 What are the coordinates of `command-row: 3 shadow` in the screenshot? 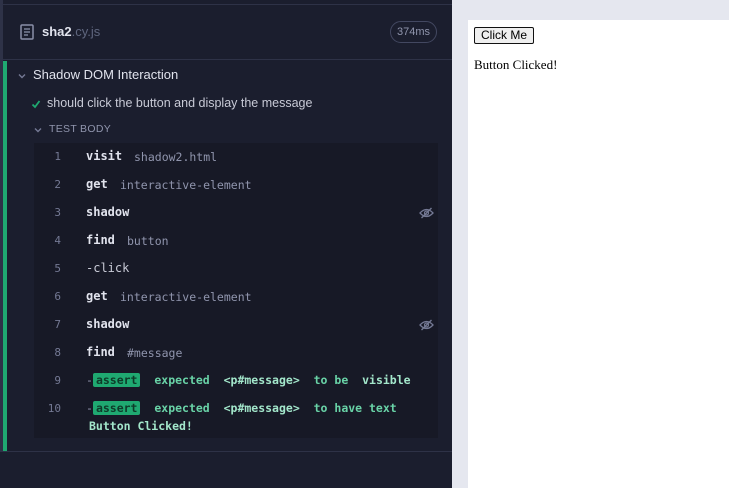 It's located at (236, 213).